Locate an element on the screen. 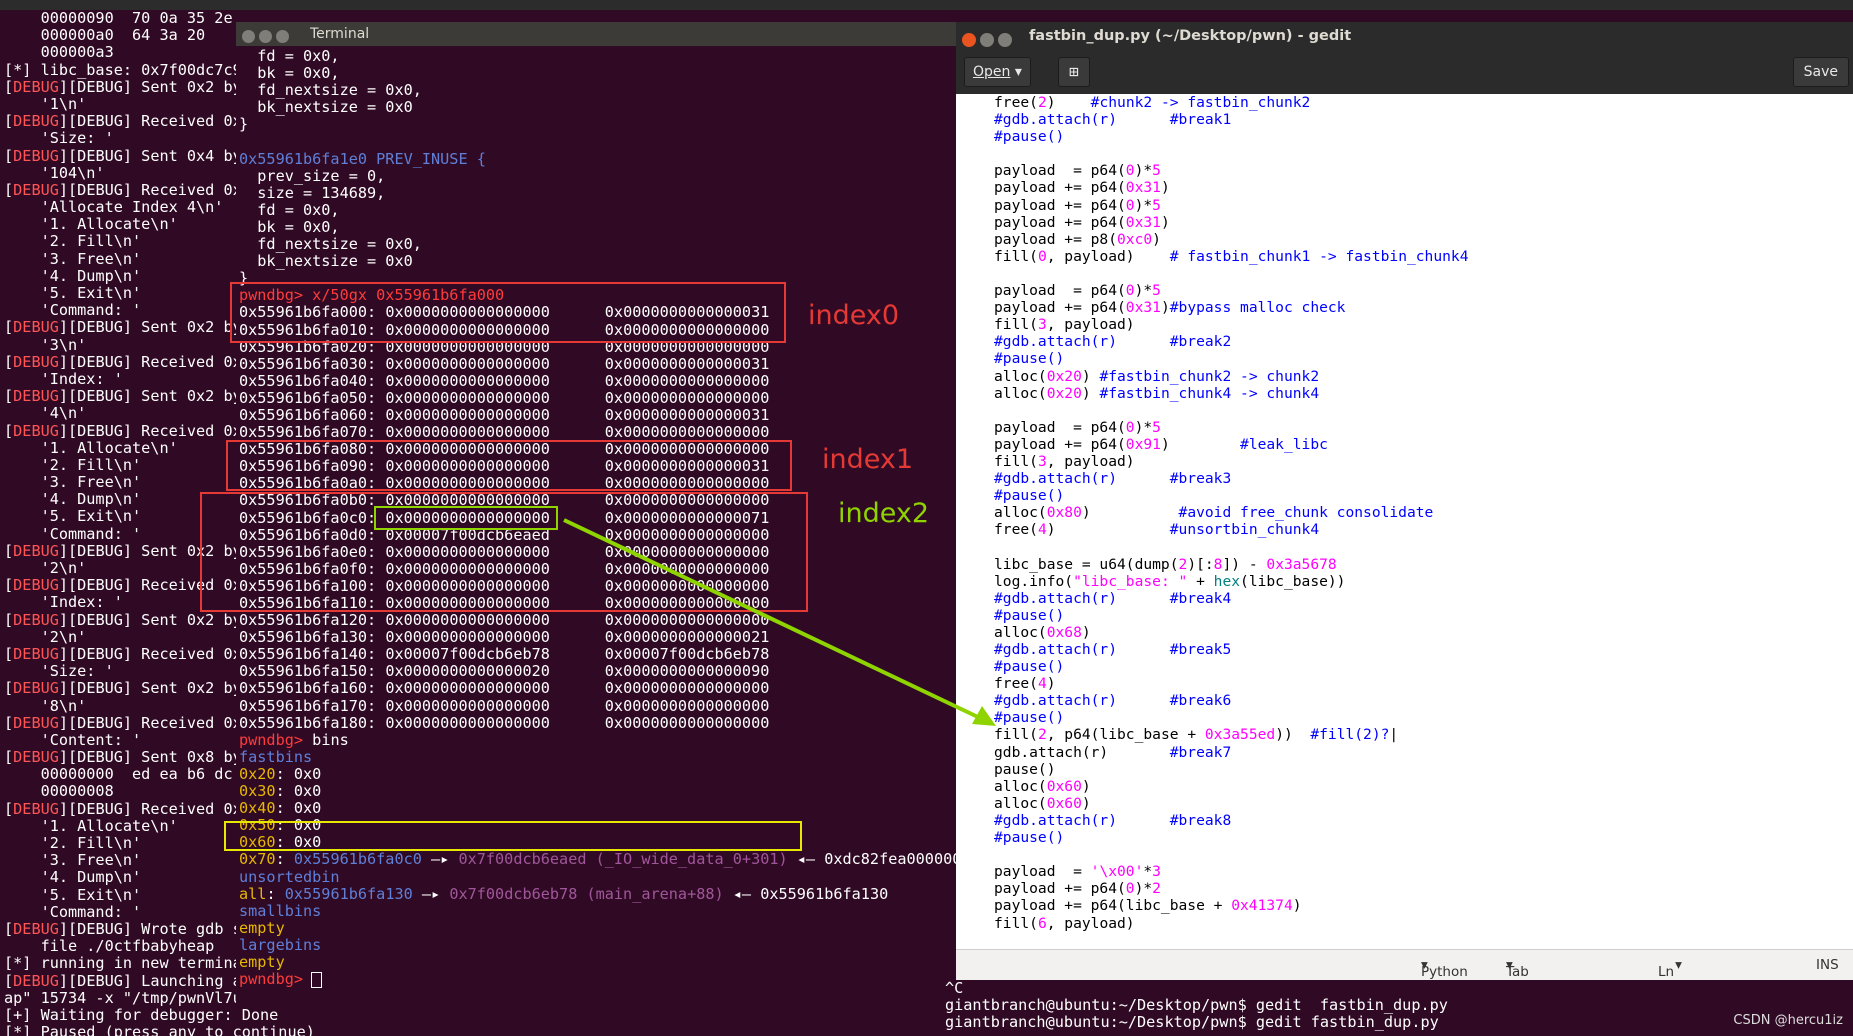  arrow-overlay is located at coordinates (779, 622).